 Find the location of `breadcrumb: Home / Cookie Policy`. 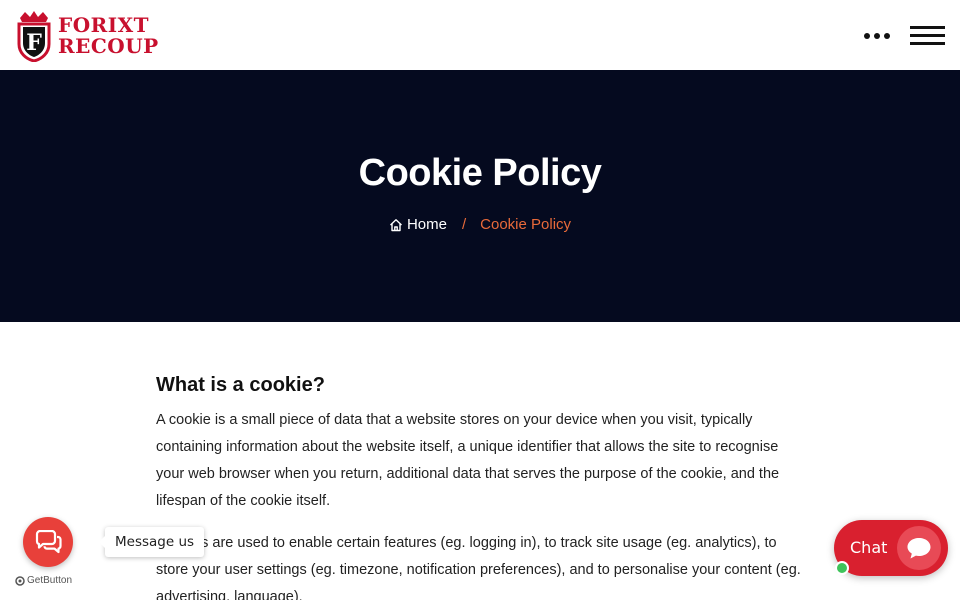

breadcrumb: Home / Cookie Policy is located at coordinates (480, 224).